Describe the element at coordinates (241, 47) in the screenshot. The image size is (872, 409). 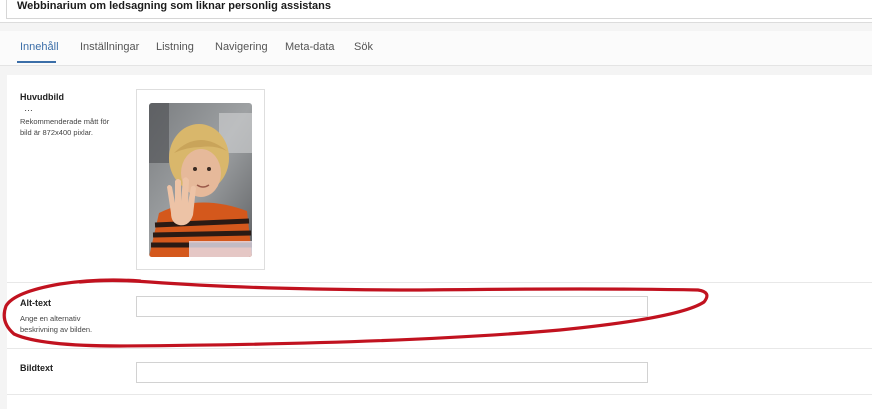
I see `tab-navigering: Navigering` at that location.